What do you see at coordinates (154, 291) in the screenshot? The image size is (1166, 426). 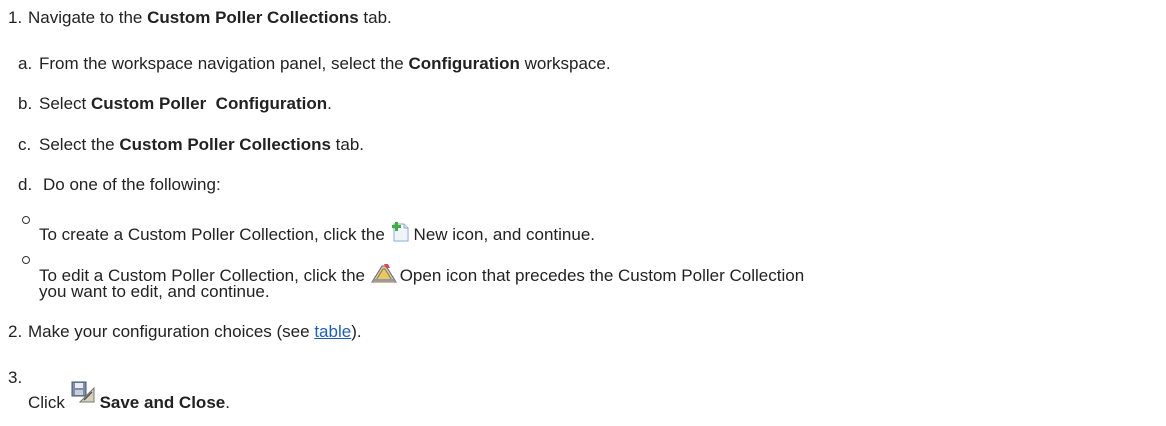 I see `sub-bullet-2-continuation: you want to edit, and continue.` at bounding box center [154, 291].